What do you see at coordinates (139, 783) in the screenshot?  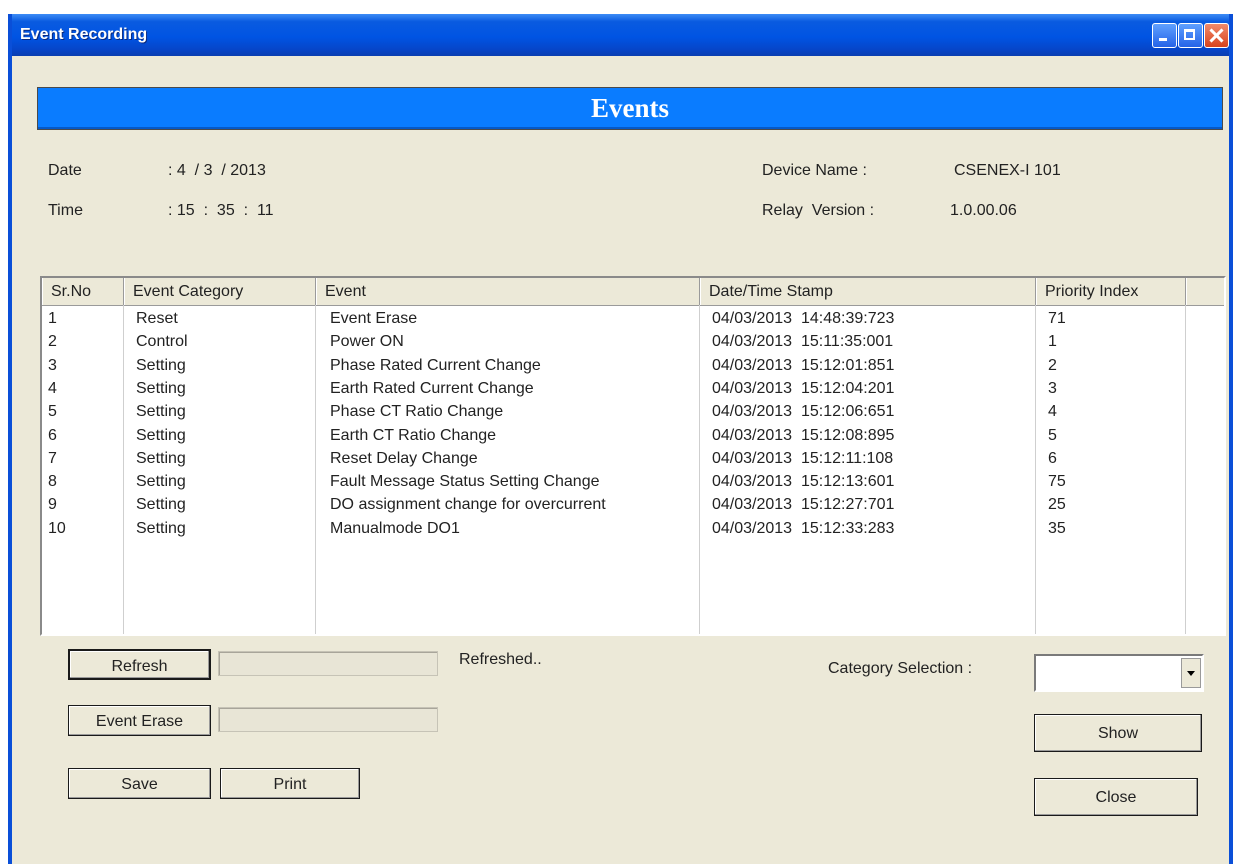 I see `save-button: Save` at bounding box center [139, 783].